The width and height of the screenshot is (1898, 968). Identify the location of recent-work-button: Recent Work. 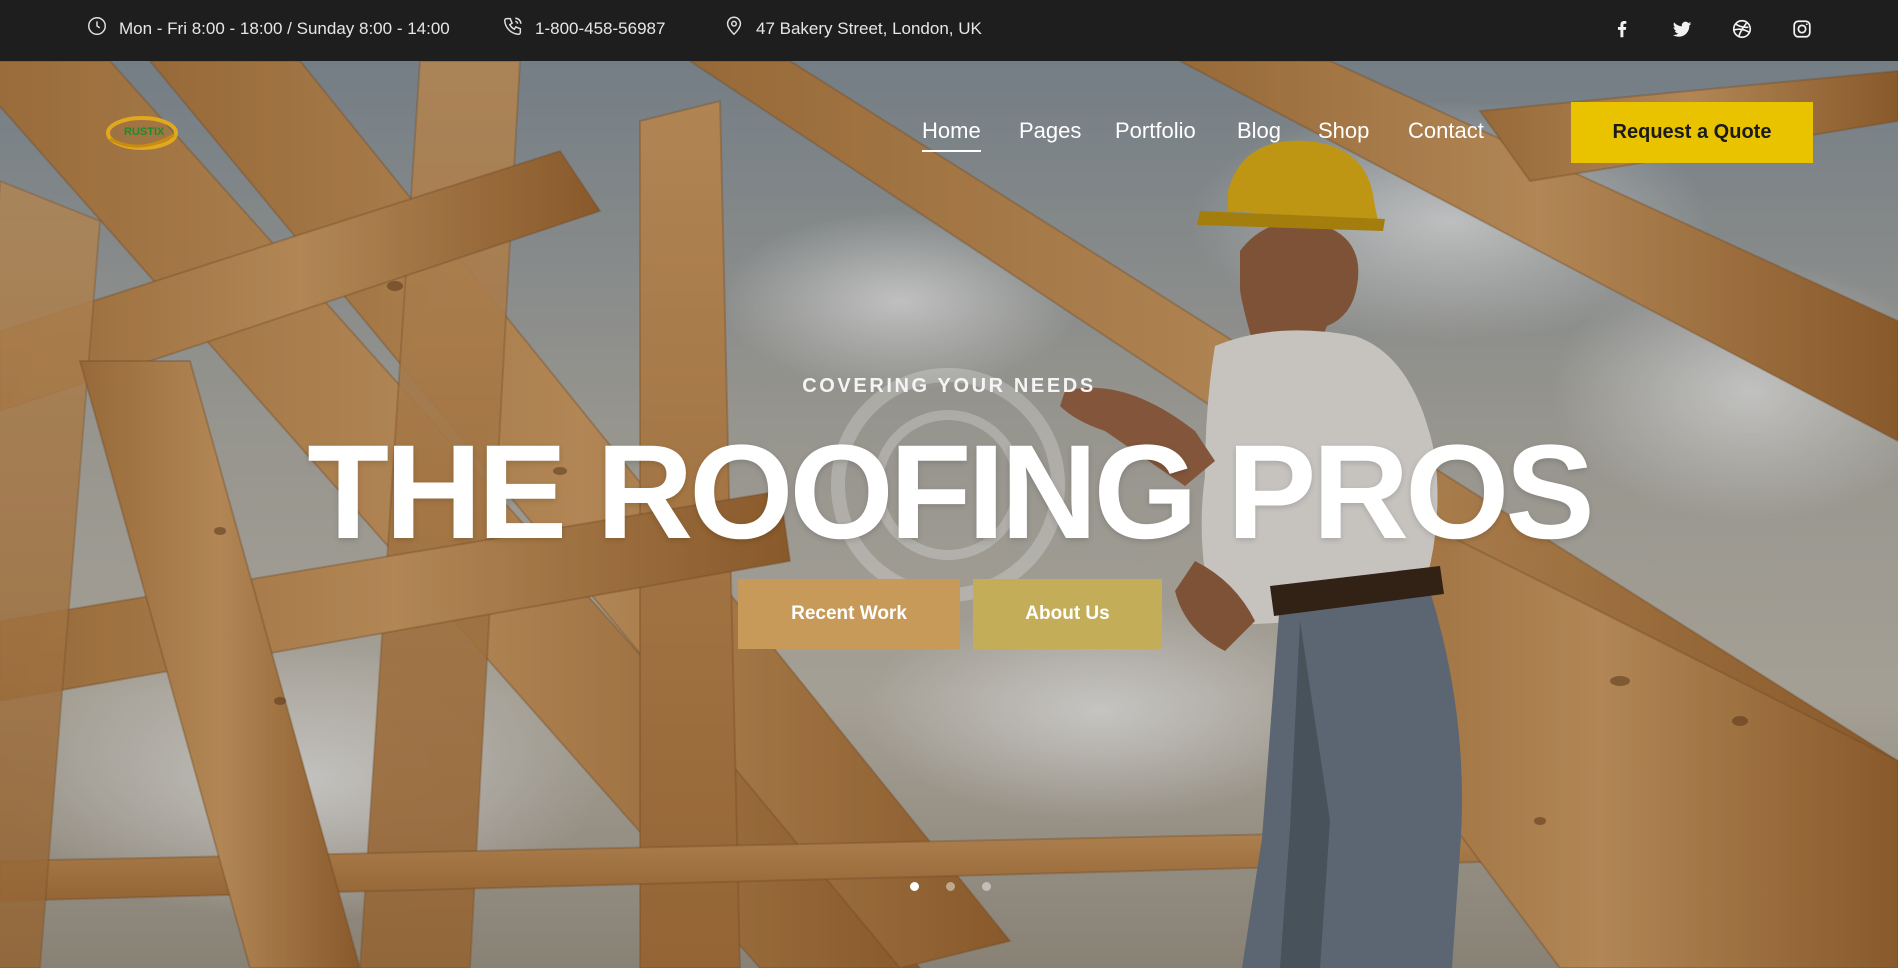
(849, 614).